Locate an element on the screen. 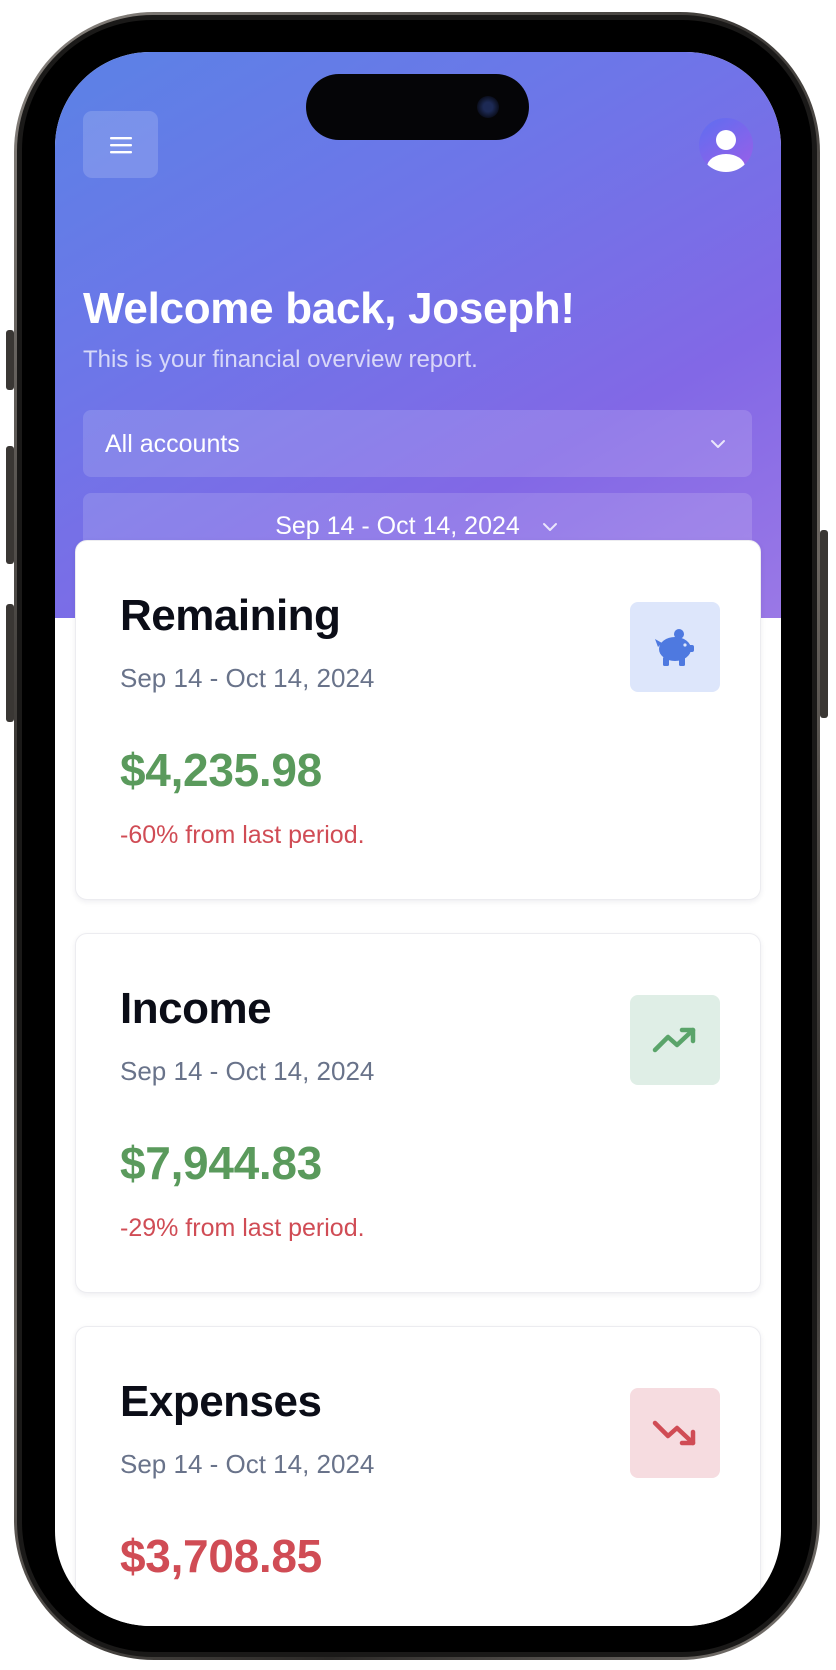 This screenshot has width=836, height=1670. trending-up-icon is located at coordinates (674, 1040).